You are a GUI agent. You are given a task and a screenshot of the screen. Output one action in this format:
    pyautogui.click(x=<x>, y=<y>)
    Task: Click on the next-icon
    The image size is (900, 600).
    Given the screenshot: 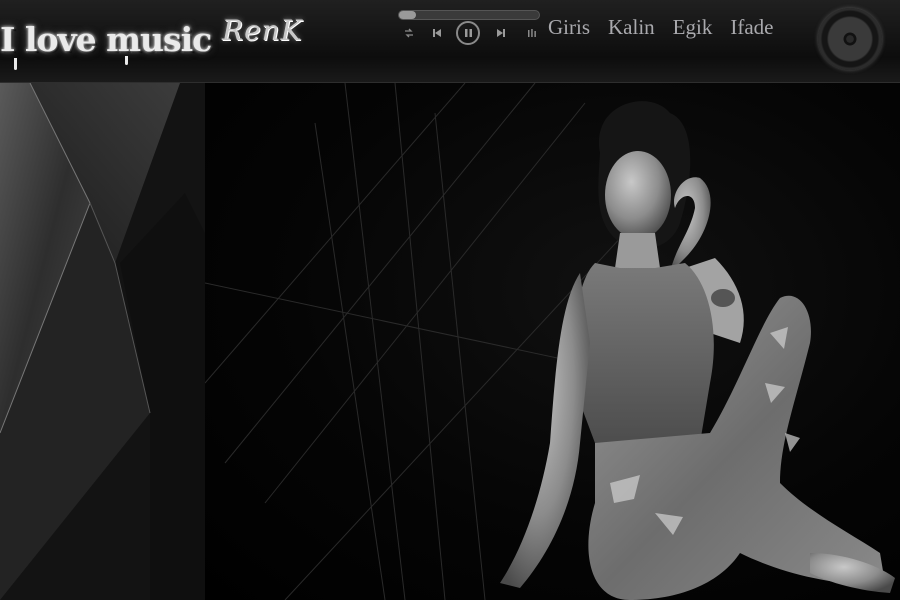 What is the action you would take?
    pyautogui.click(x=501, y=33)
    